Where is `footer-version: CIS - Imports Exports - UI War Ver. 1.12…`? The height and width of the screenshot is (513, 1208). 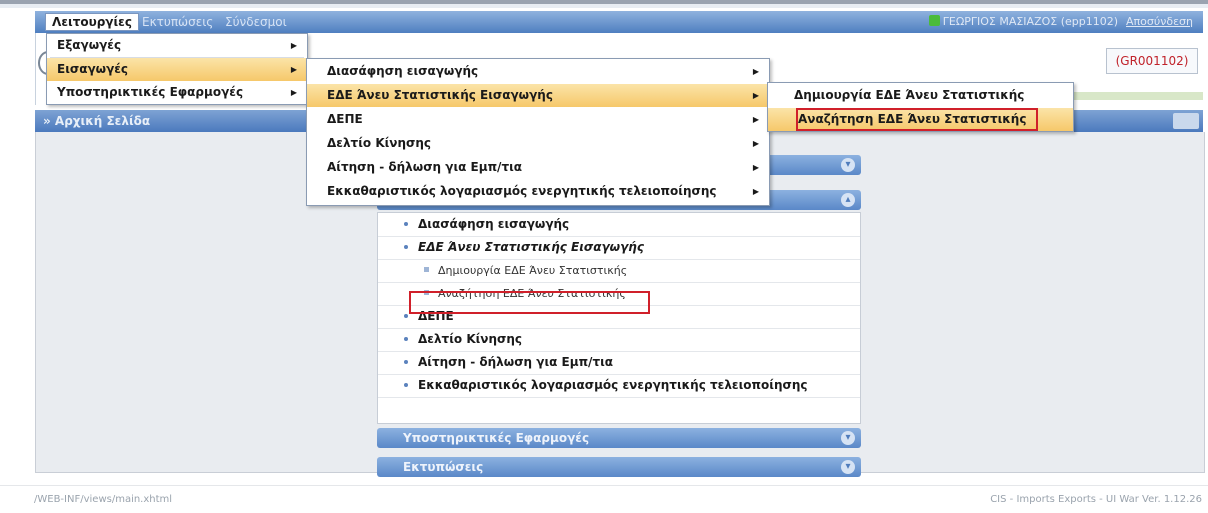
footer-version: CIS - Imports Exports - UI War Ver. 1.12… is located at coordinates (1096, 499).